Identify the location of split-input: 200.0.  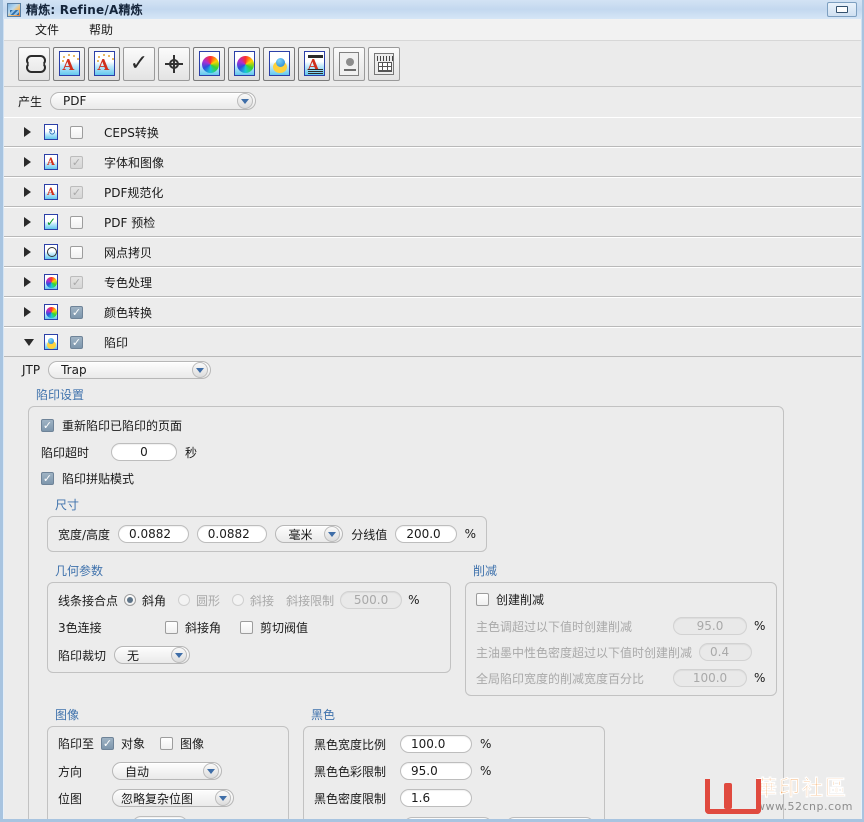
(426, 534).